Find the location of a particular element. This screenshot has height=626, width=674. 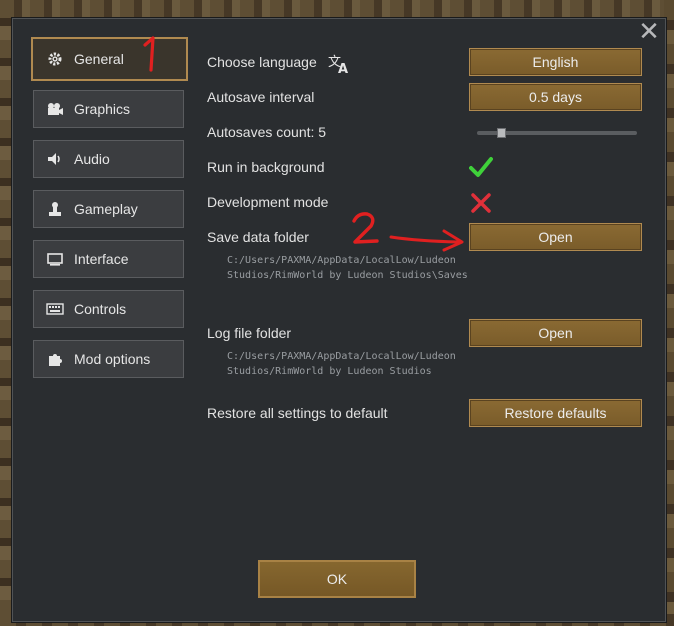

restore-defaults-label: Restore all settings to default is located at coordinates (297, 413).